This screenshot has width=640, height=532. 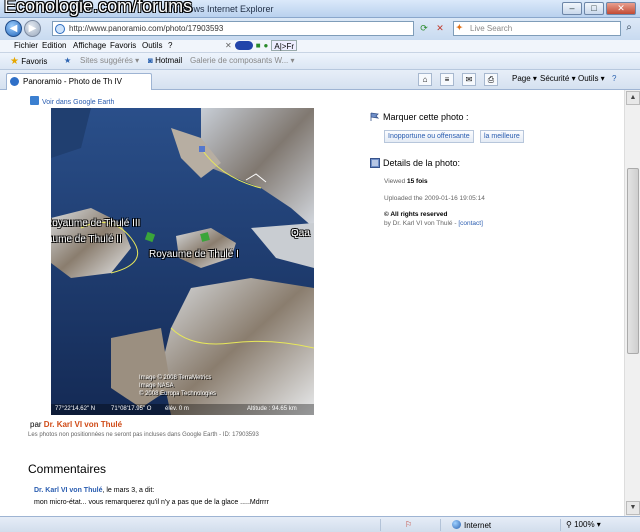 I want to click on home-icon: ⌂, so click(x=425, y=79).